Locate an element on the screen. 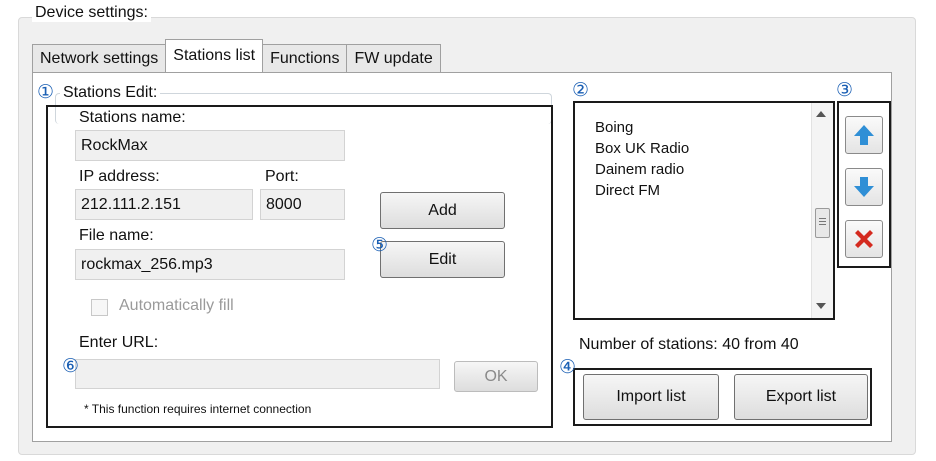  move-down-button is located at coordinates (864, 187).